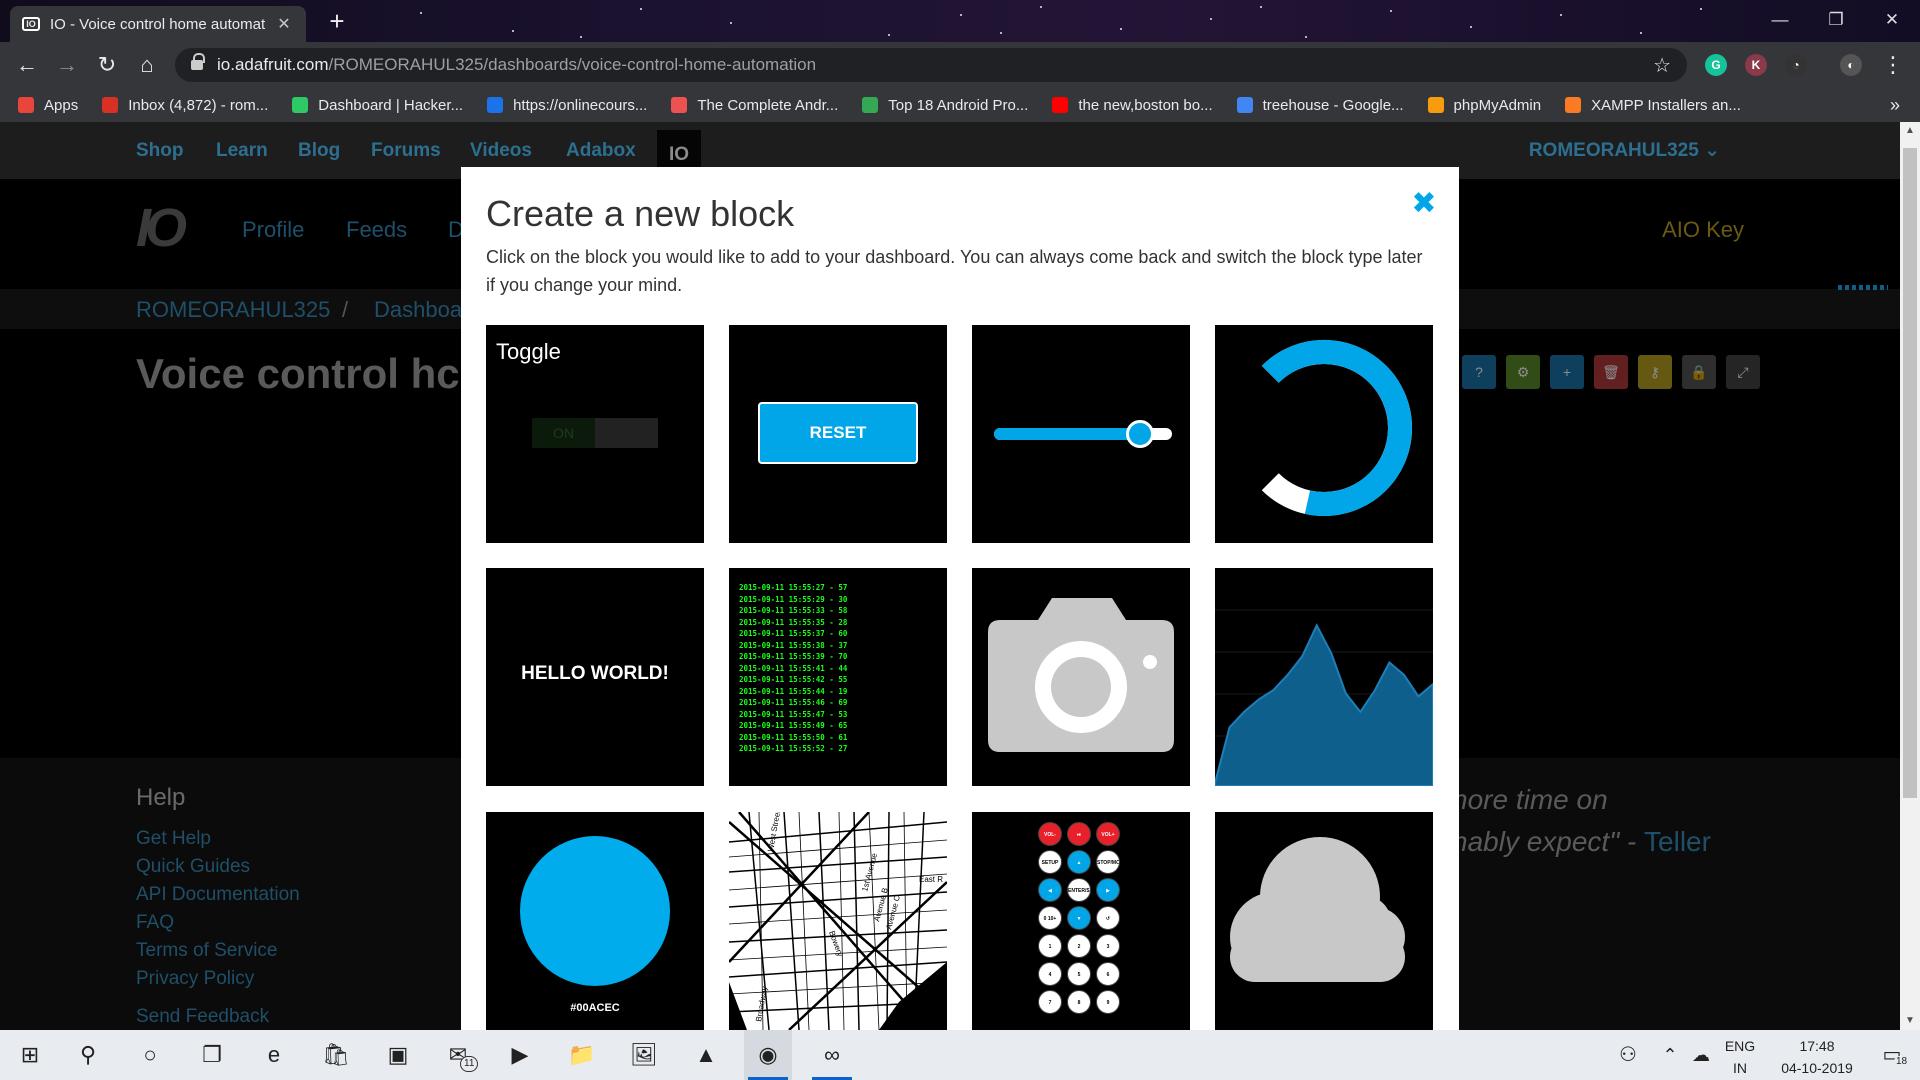  Describe the element at coordinates (1701, 1055) in the screenshot. I see `network-icon: ☁` at that location.